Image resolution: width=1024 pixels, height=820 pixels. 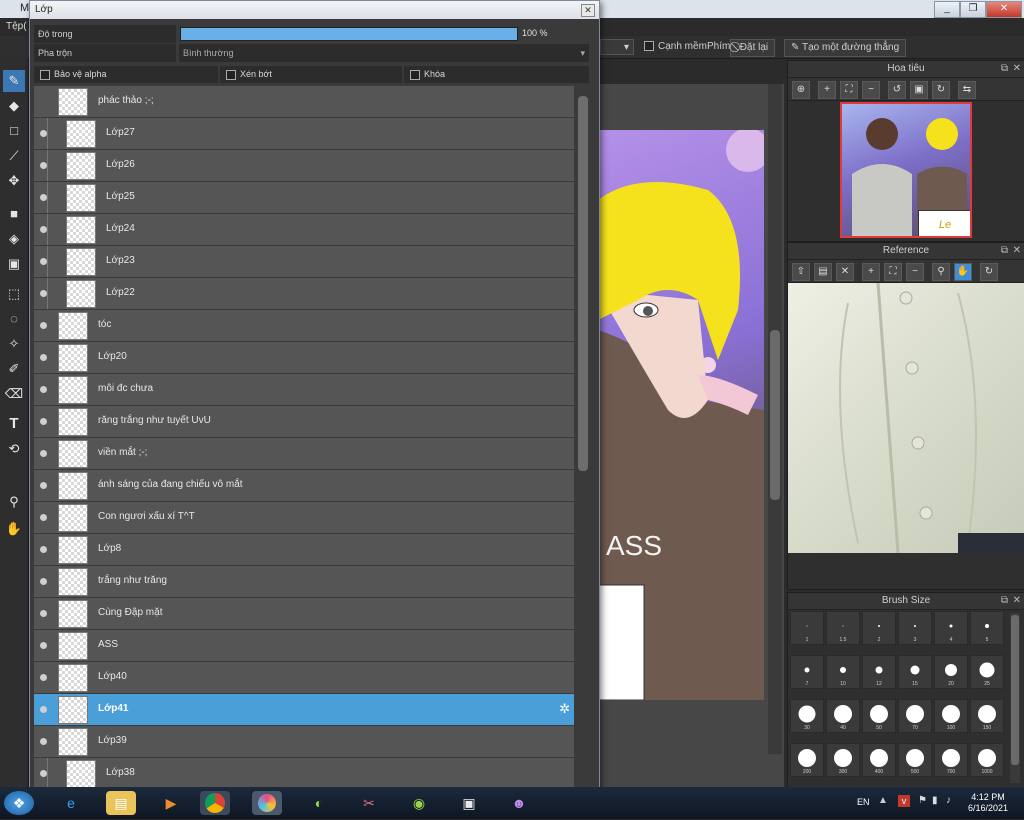 What do you see at coordinates (314, 10) in the screenshot?
I see `layer-window-titlebar: Lớp ✕` at bounding box center [314, 10].